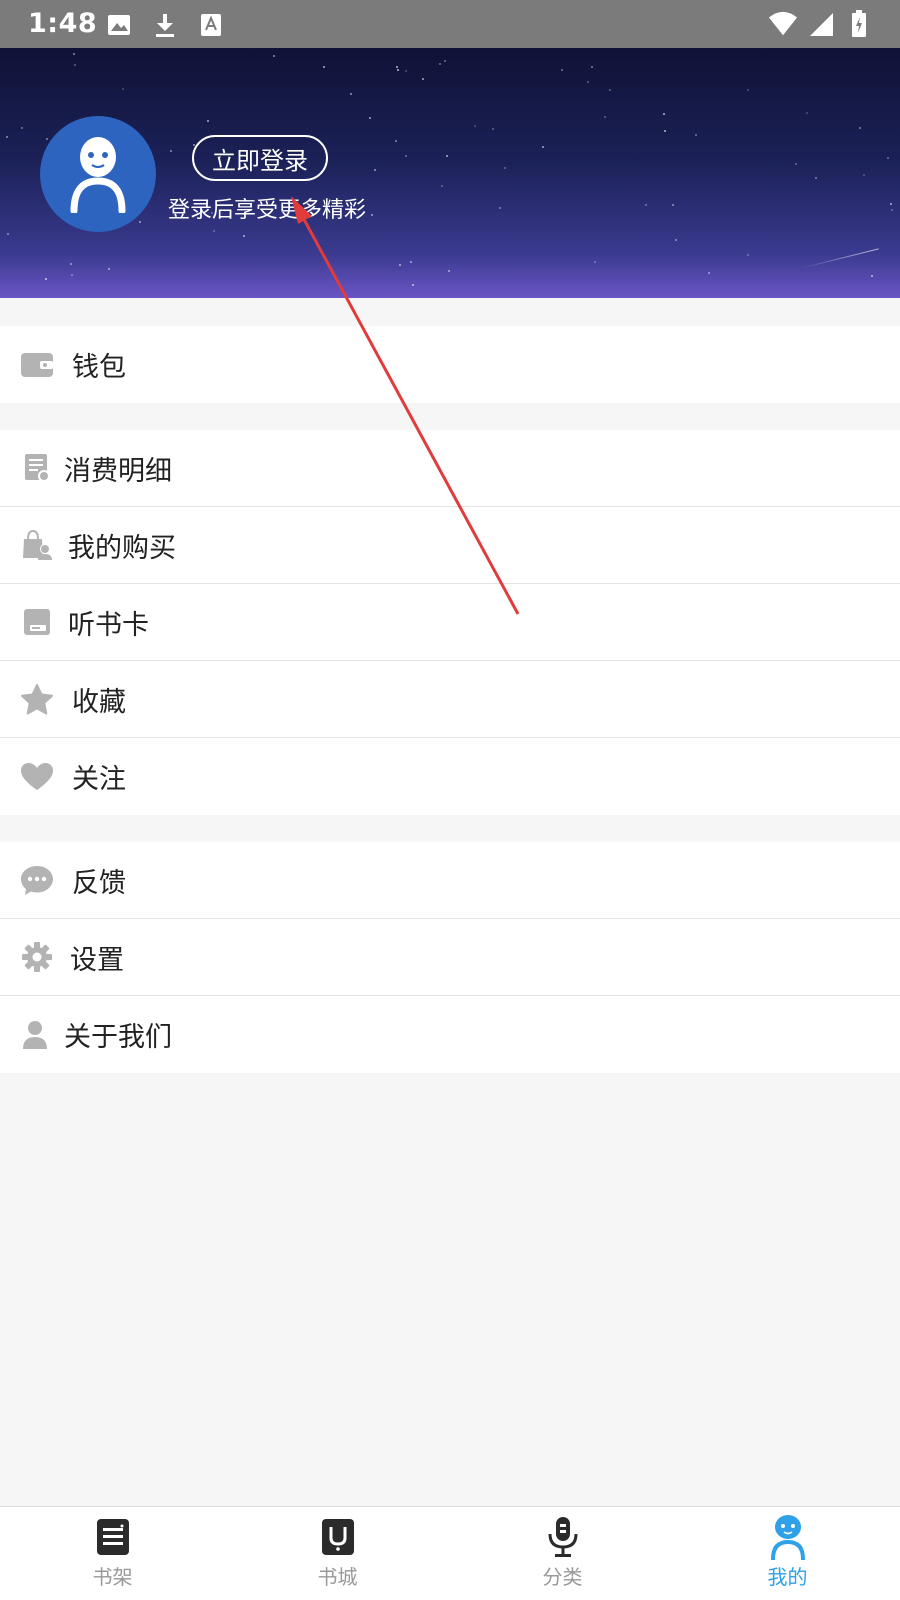  What do you see at coordinates (450, 545) in the screenshot?
I see `menu-item-my-purchases: 我的购买` at bounding box center [450, 545].